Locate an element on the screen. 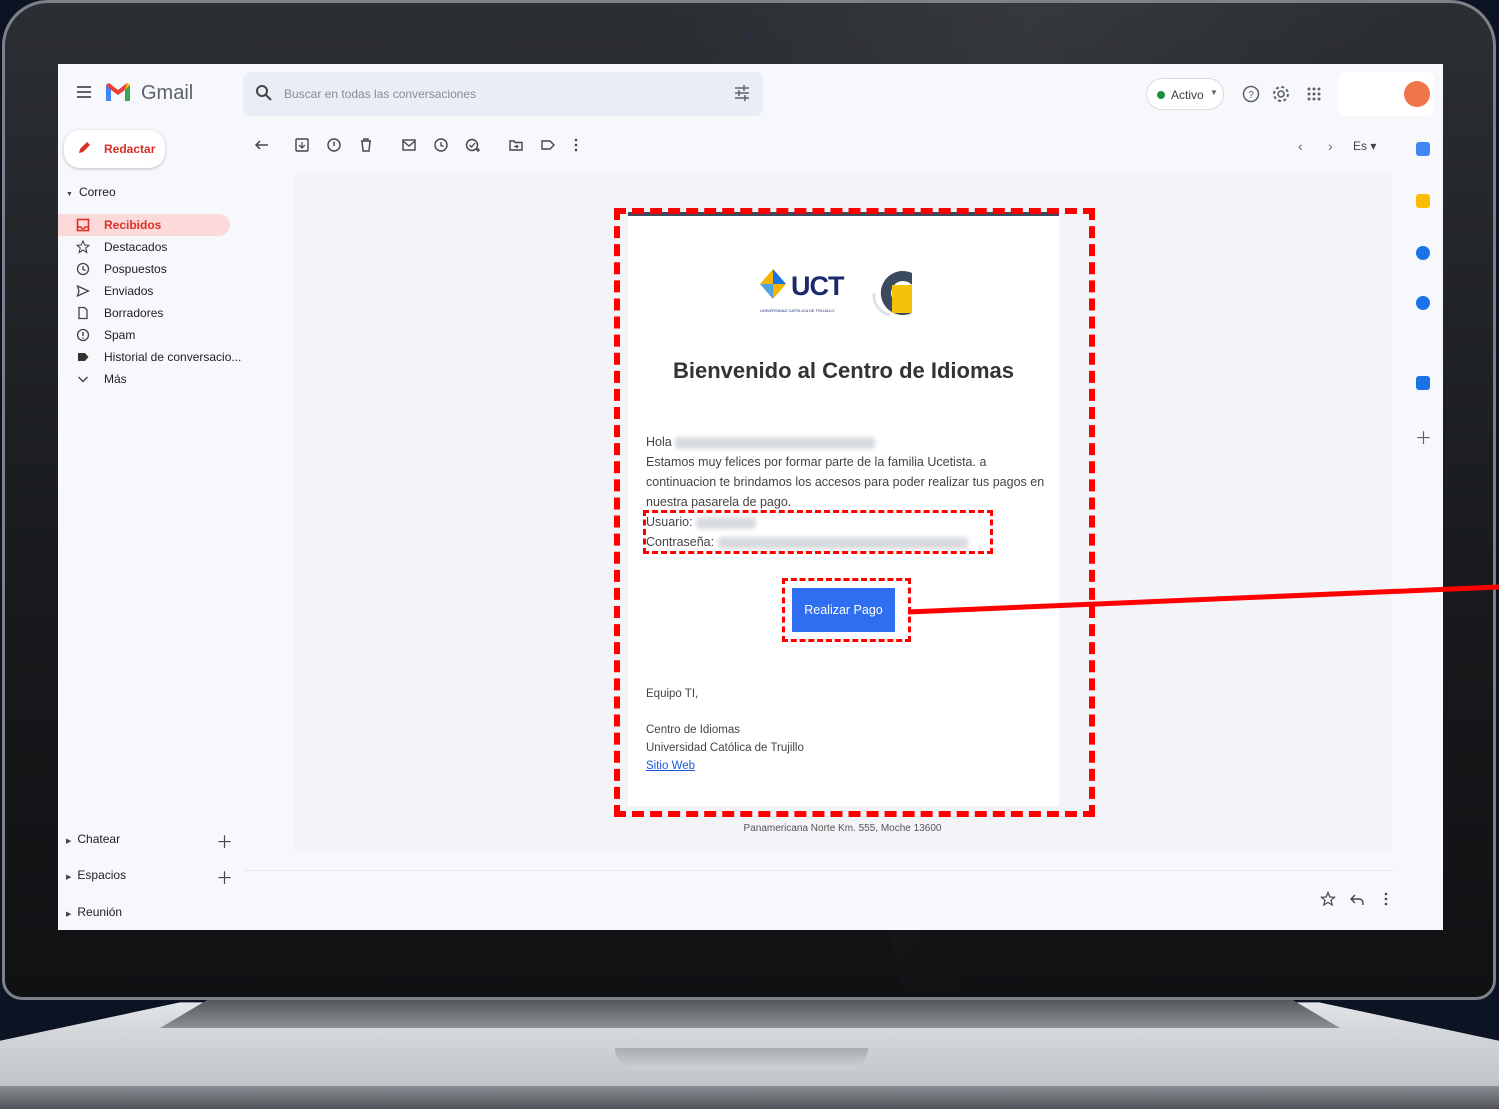 The height and width of the screenshot is (1109, 1499). sidebar-item-label: Destacados is located at coordinates (136, 247).